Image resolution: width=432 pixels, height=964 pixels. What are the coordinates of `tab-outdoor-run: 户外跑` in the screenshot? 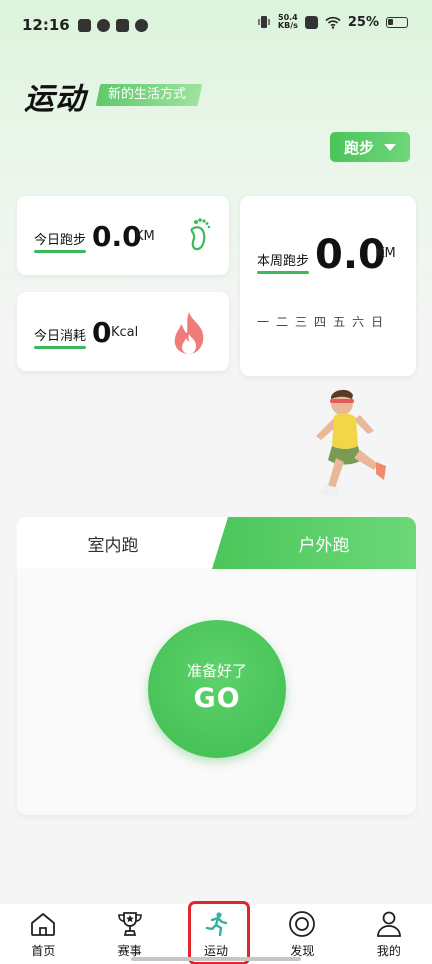 It's located at (314, 543).